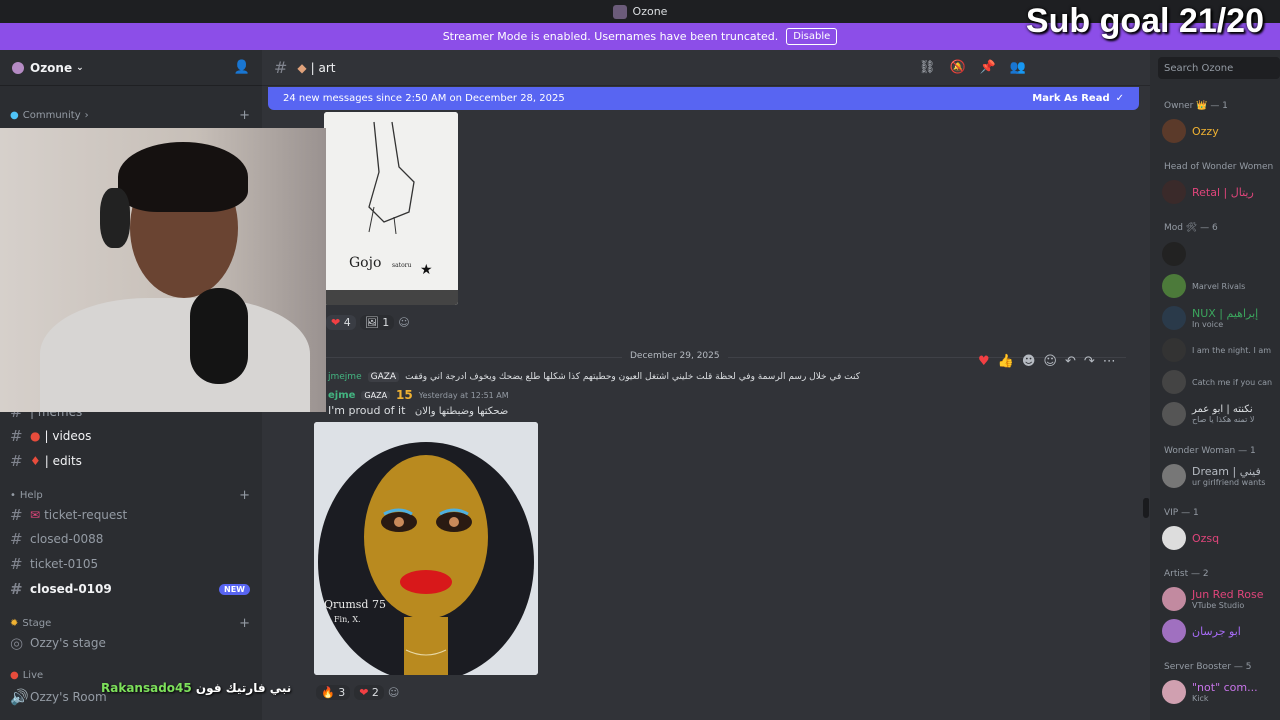 Image resolution: width=1280 pixels, height=720 pixels. I want to click on message-author: ejme, so click(341, 395).